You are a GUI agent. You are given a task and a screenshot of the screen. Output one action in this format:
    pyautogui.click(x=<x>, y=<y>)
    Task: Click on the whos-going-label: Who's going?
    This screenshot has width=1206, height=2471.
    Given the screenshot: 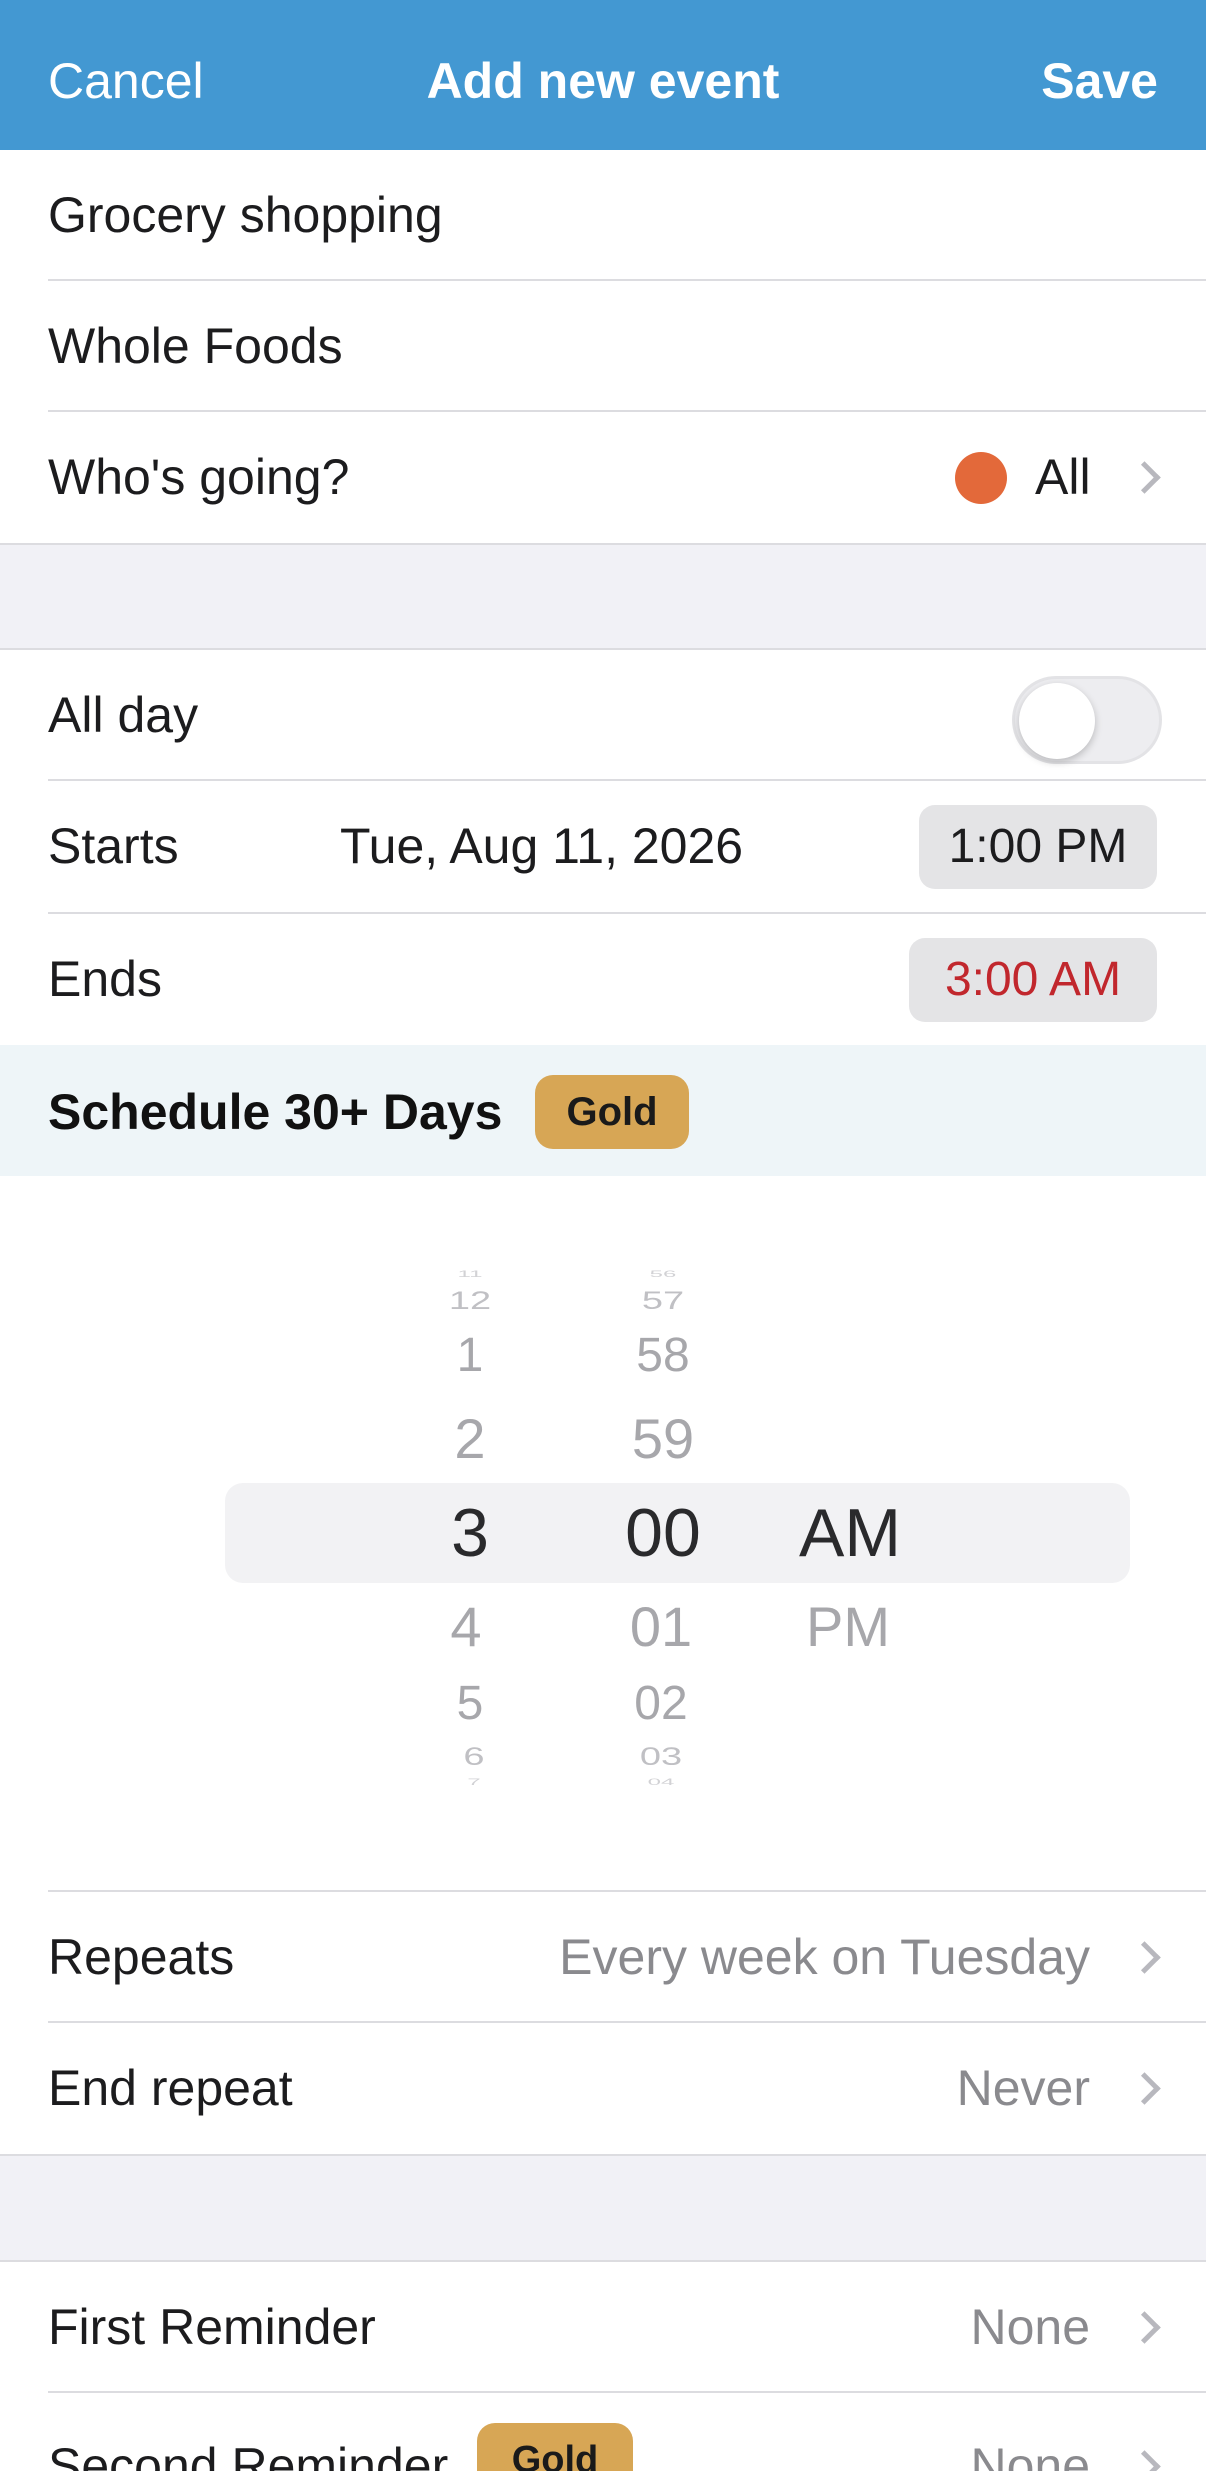 What is the action you would take?
    pyautogui.click(x=199, y=477)
    